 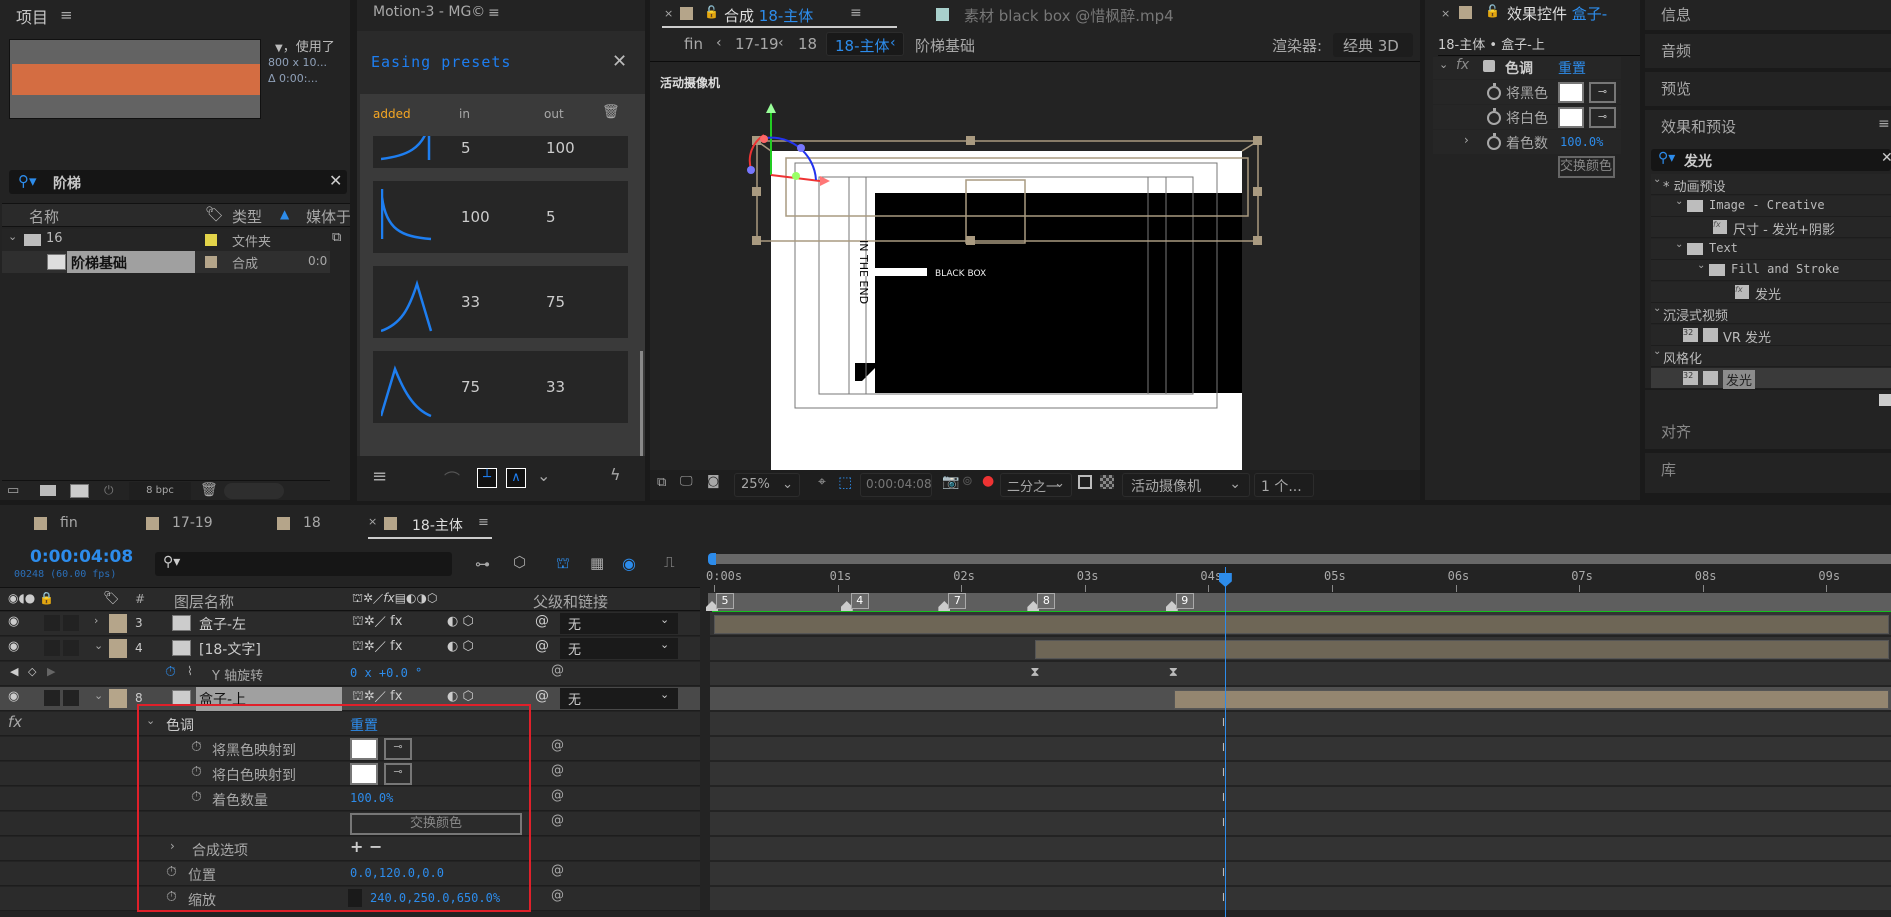 I want to click on preset-item: 75 33, so click(x=500, y=387).